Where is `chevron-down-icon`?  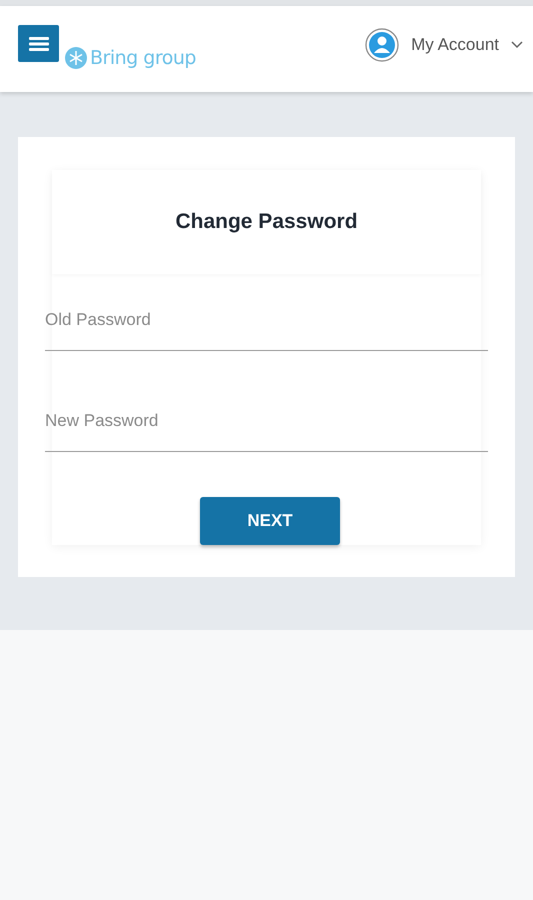 chevron-down-icon is located at coordinates (517, 45).